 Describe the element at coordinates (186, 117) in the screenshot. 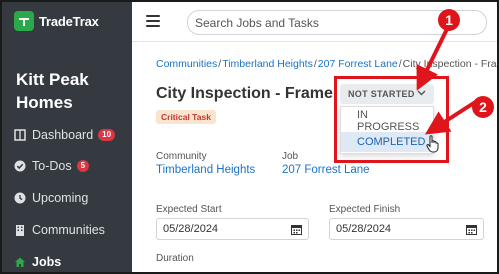

I see `critical-task-badge: Critical Task` at that location.